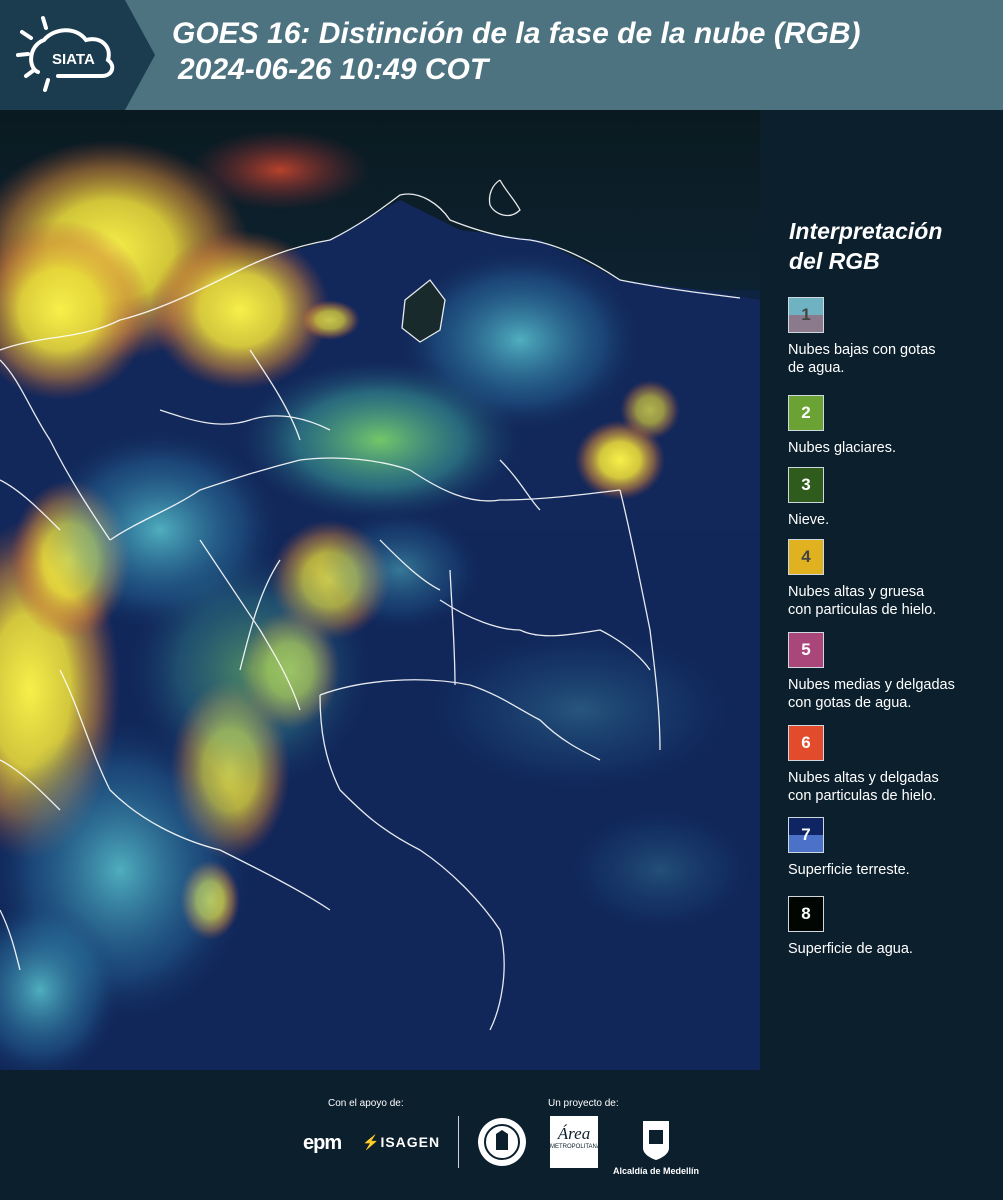  What do you see at coordinates (574, 1133) in the screenshot?
I see `area-logo-text: Área` at bounding box center [574, 1133].